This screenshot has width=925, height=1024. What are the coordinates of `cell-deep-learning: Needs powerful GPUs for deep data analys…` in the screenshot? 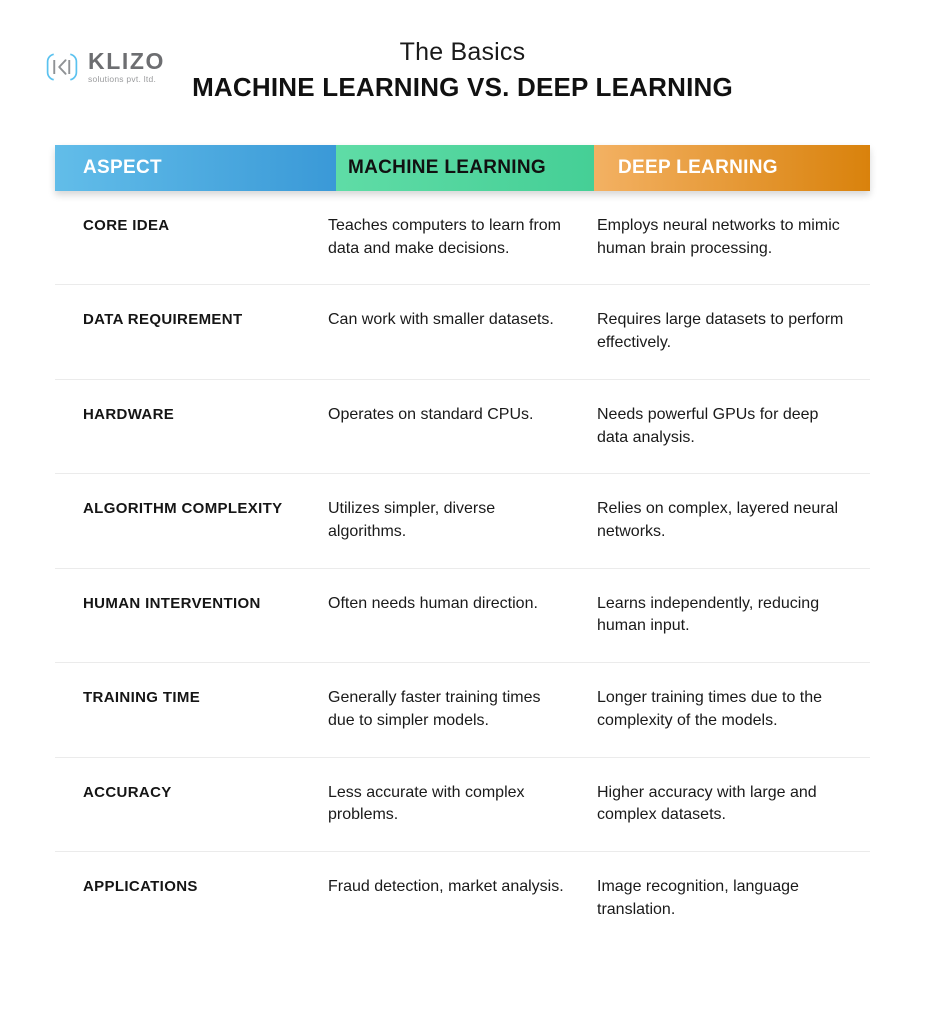 It's located at (708, 425).